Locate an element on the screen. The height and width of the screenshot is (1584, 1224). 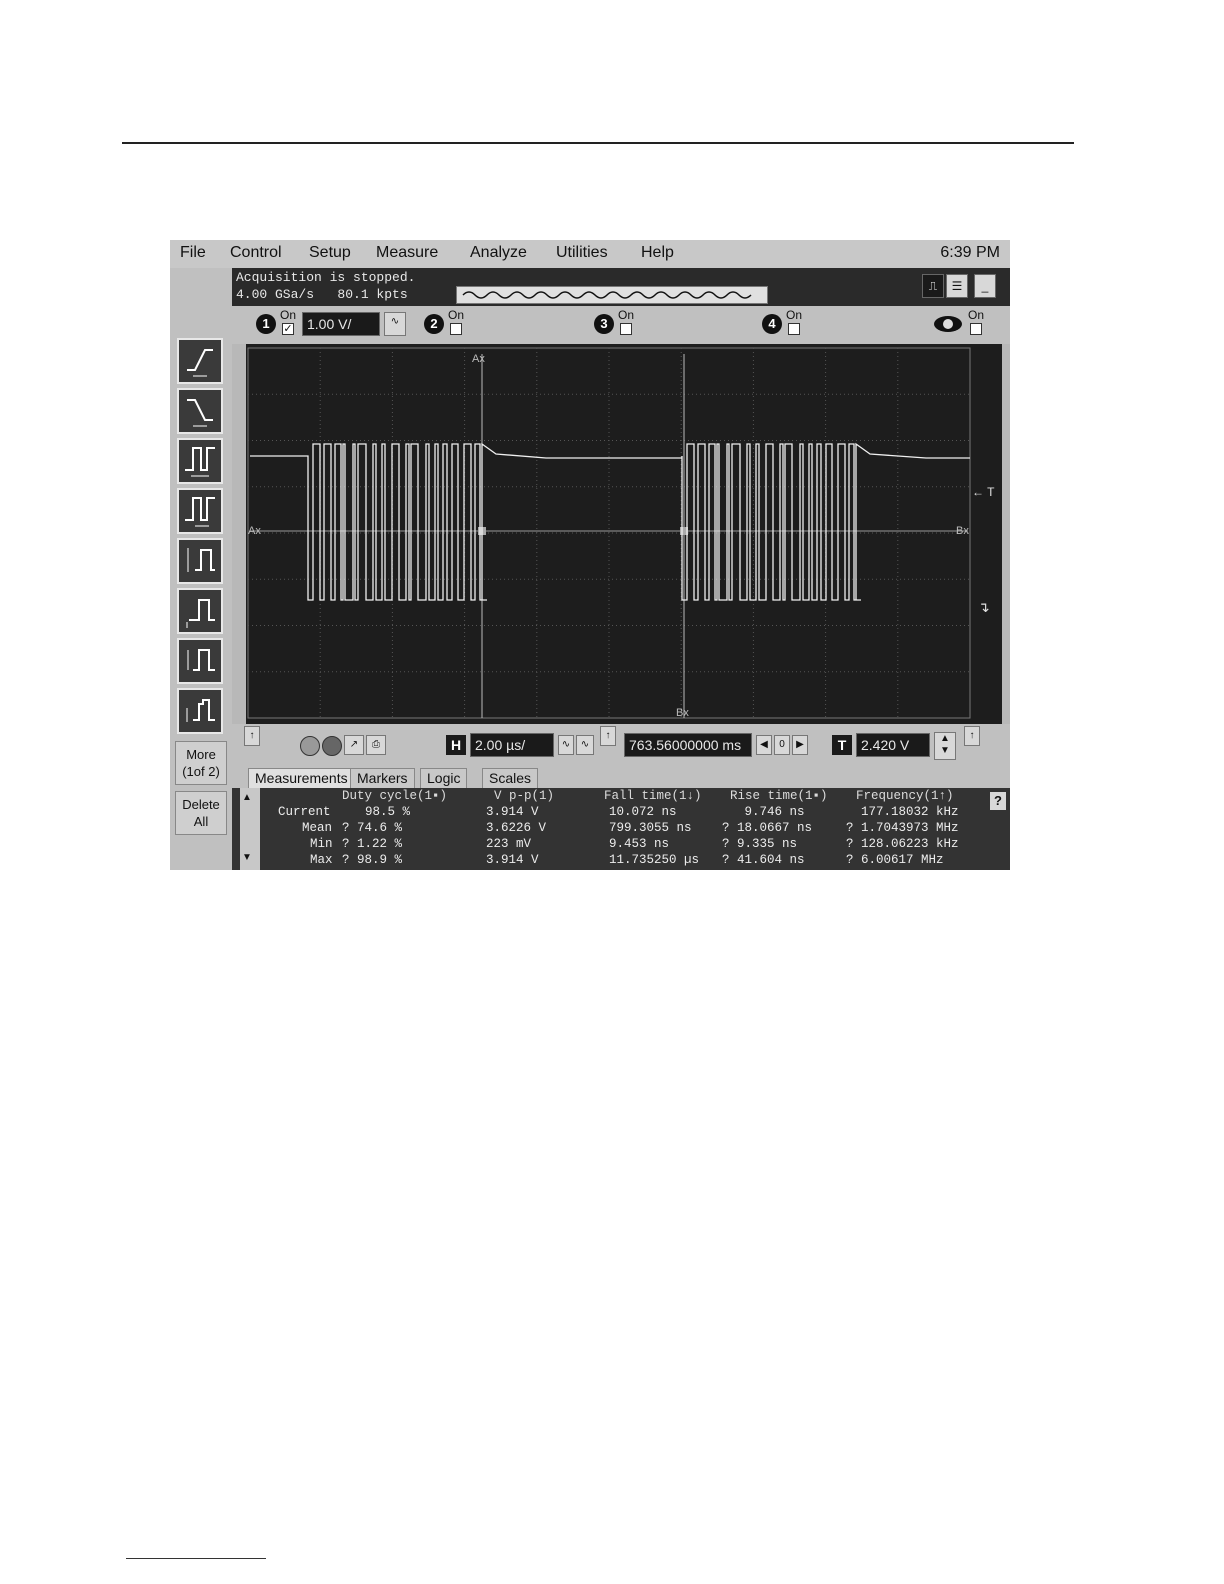
position-left-button: ◀ is located at coordinates (764, 745).